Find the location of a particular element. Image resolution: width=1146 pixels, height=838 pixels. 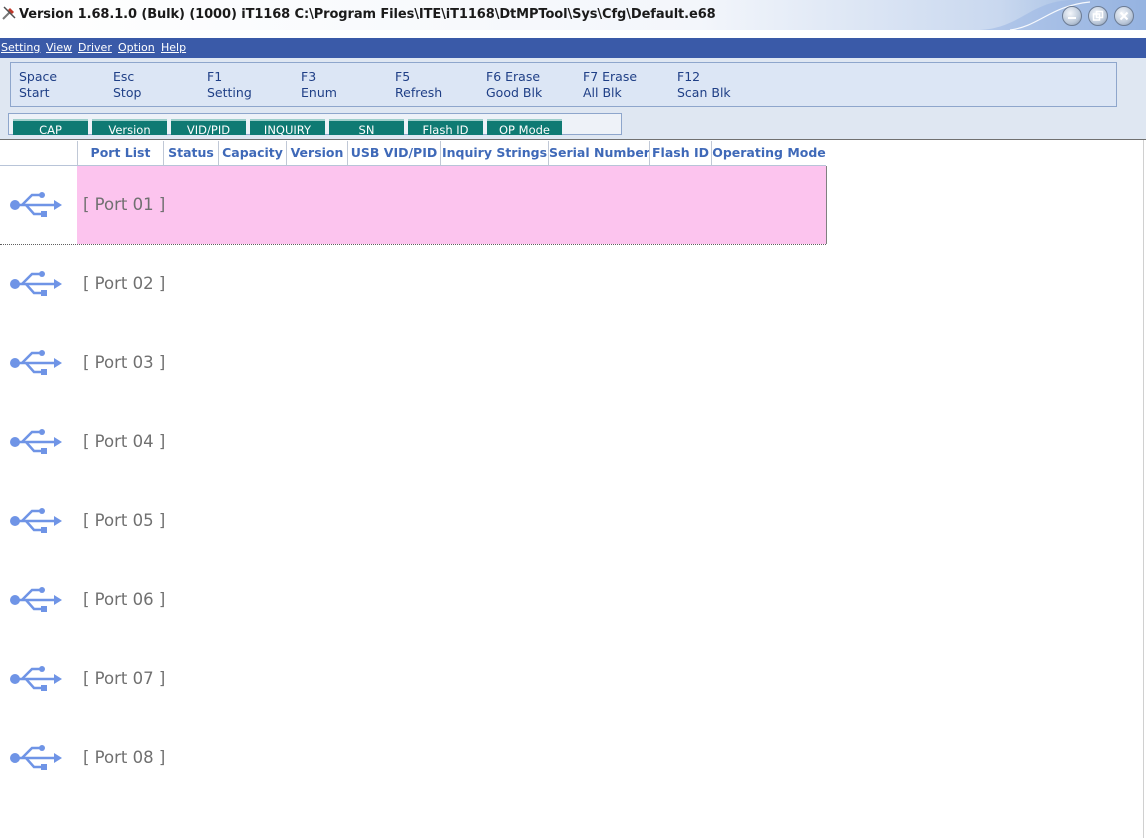

shortcut-enum: F3 Enum is located at coordinates (319, 85).